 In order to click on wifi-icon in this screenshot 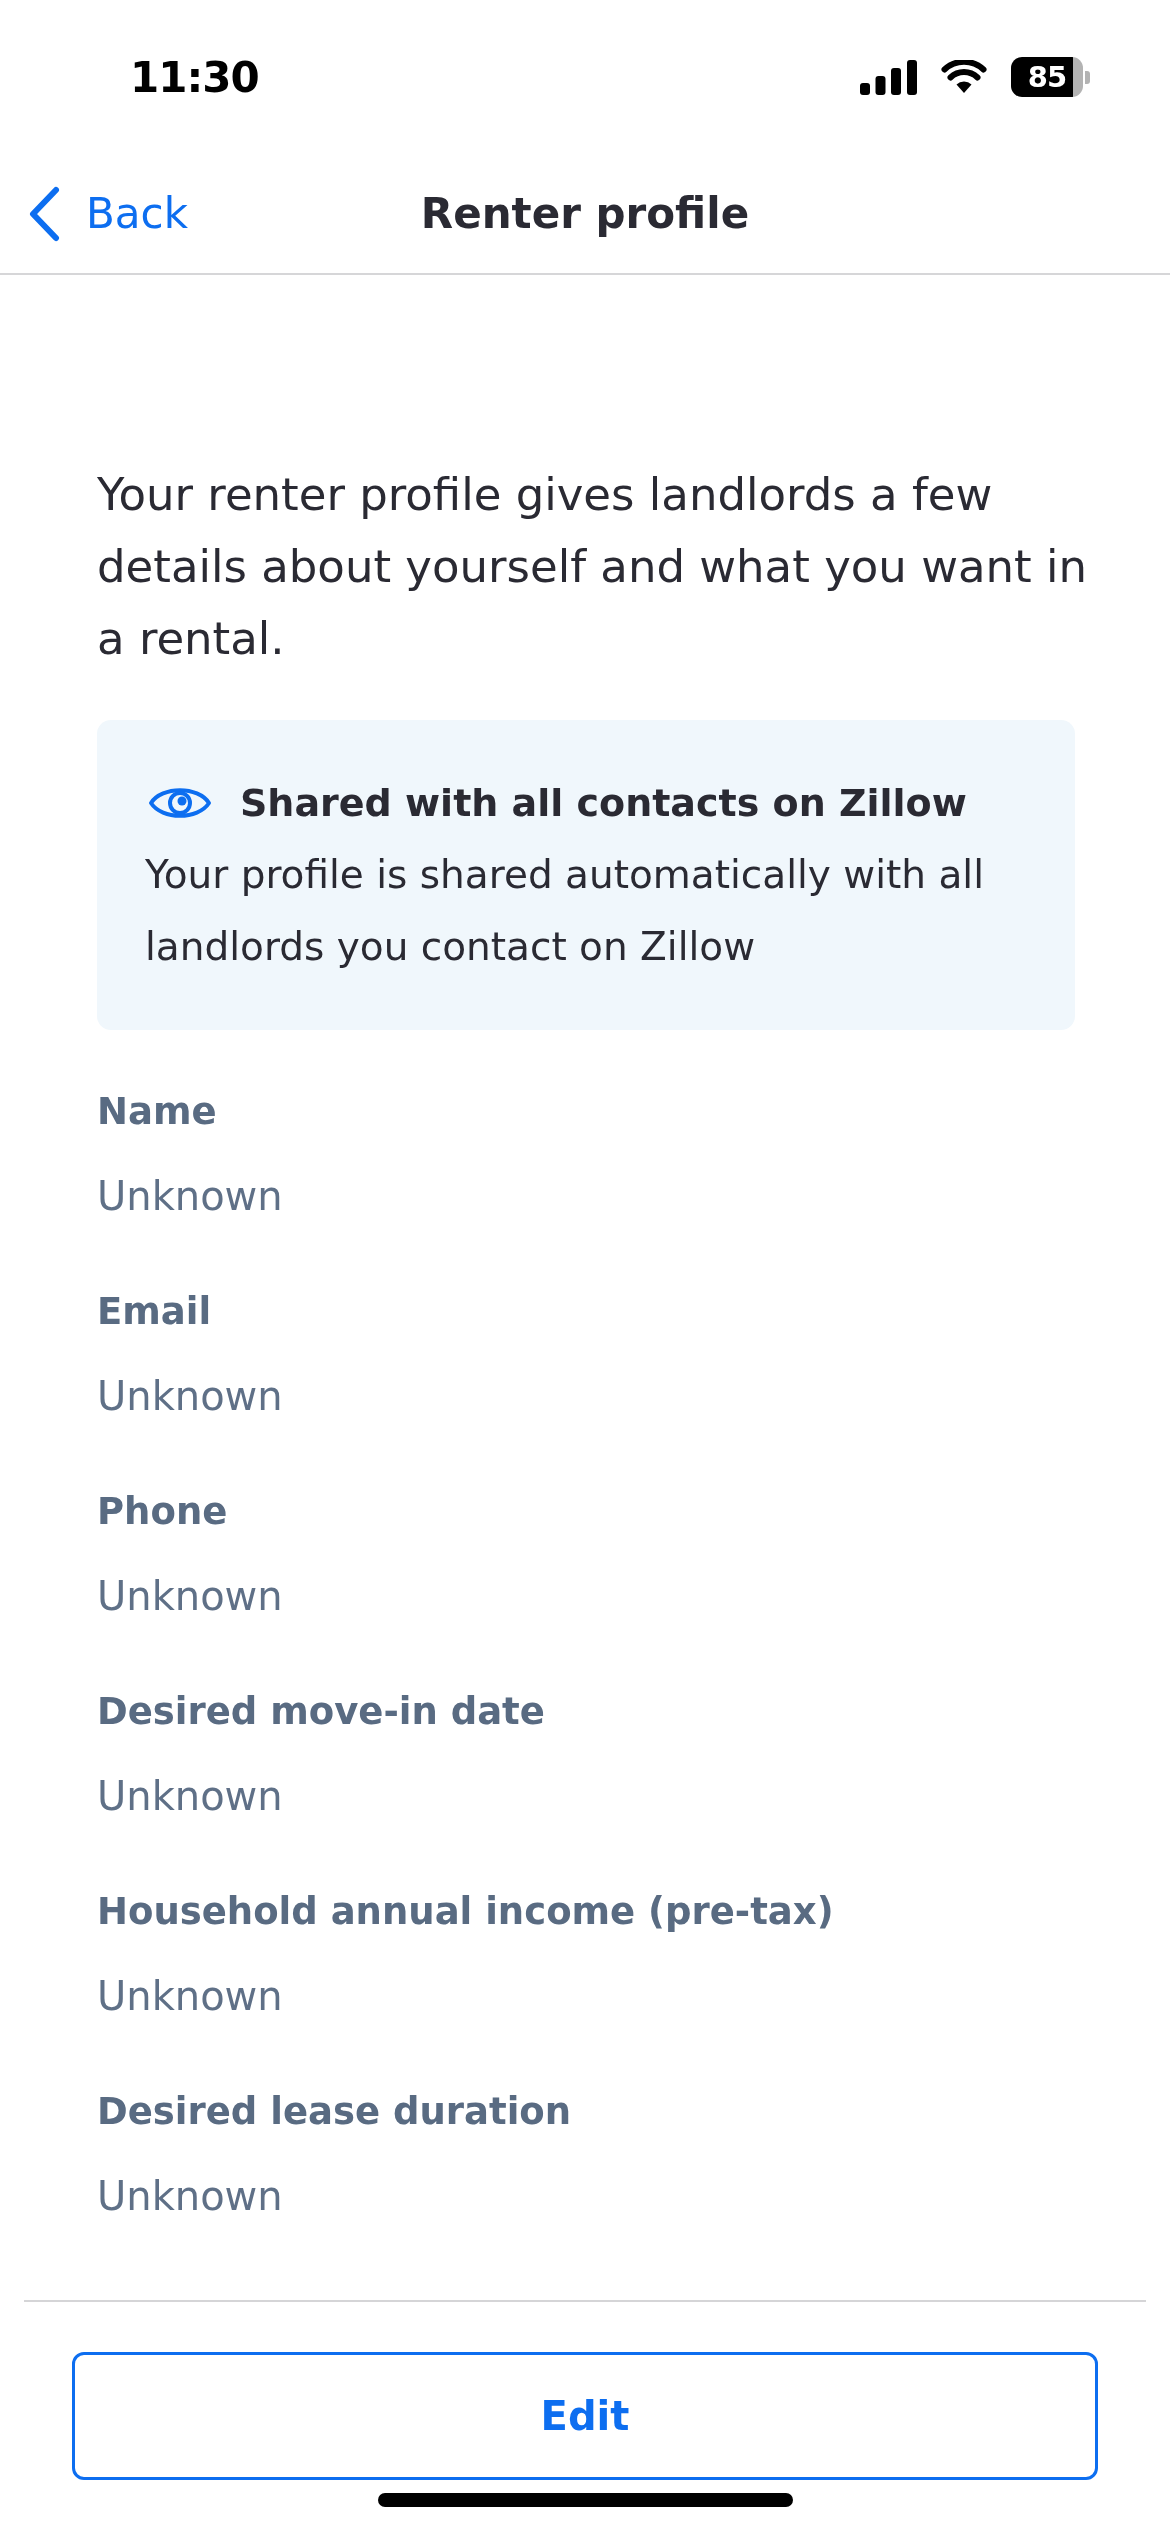, I will do `click(964, 77)`.